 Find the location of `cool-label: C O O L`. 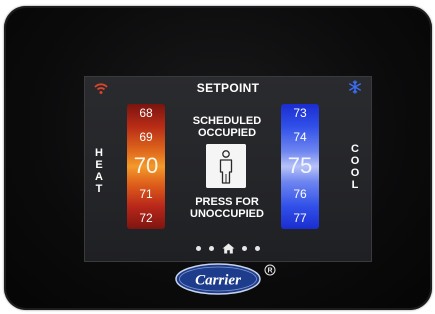

cool-label: C O O L is located at coordinates (355, 167).